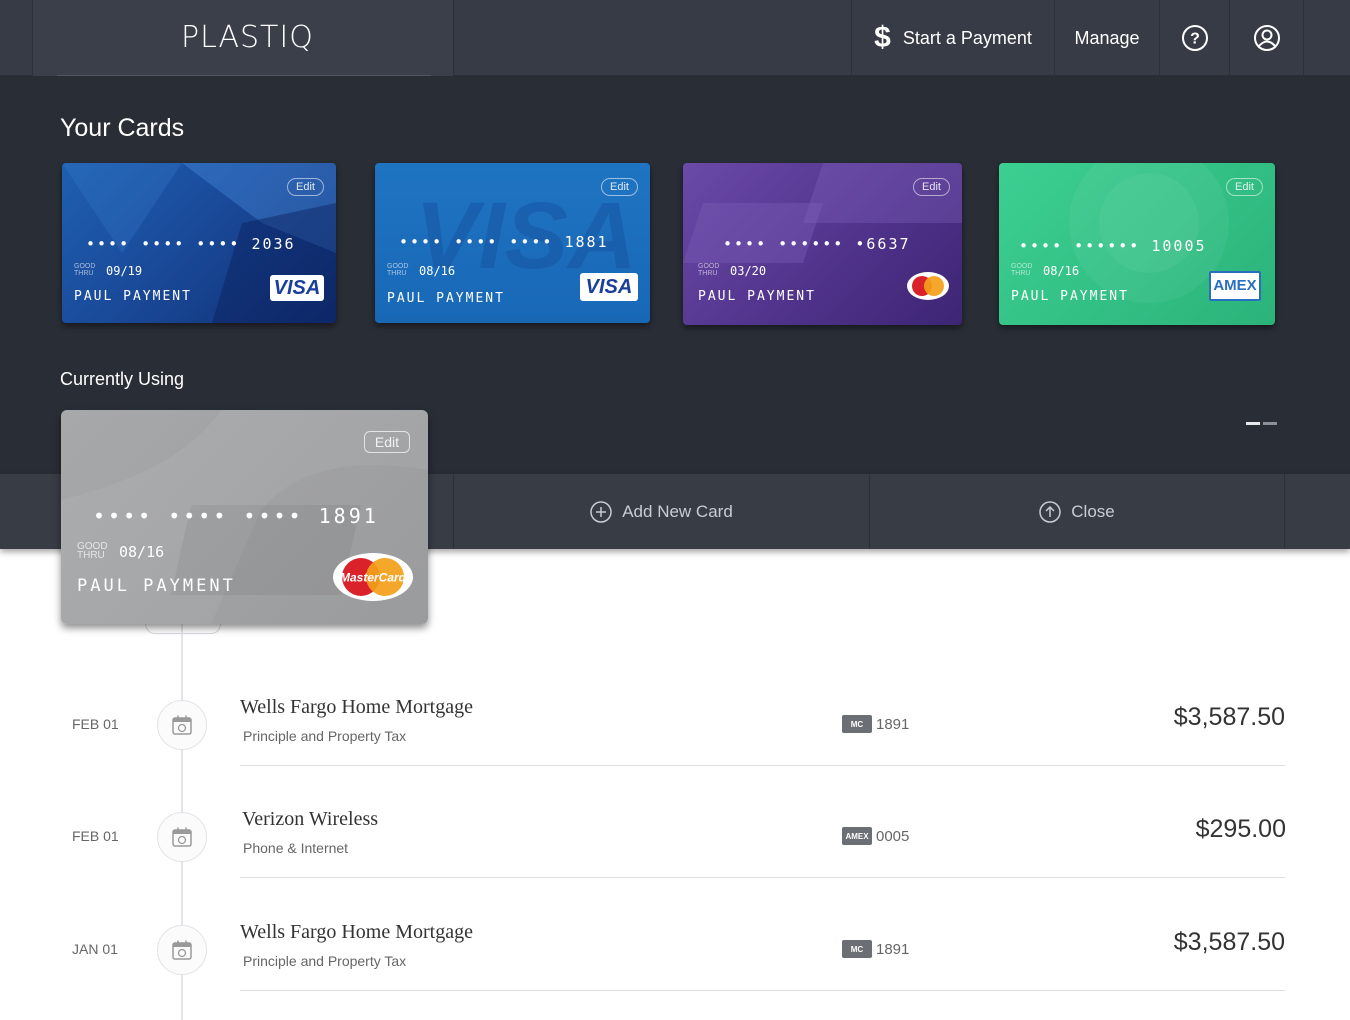 Image resolution: width=1350 pixels, height=1020 pixels. I want to click on help-icon: ?, so click(1194, 38).